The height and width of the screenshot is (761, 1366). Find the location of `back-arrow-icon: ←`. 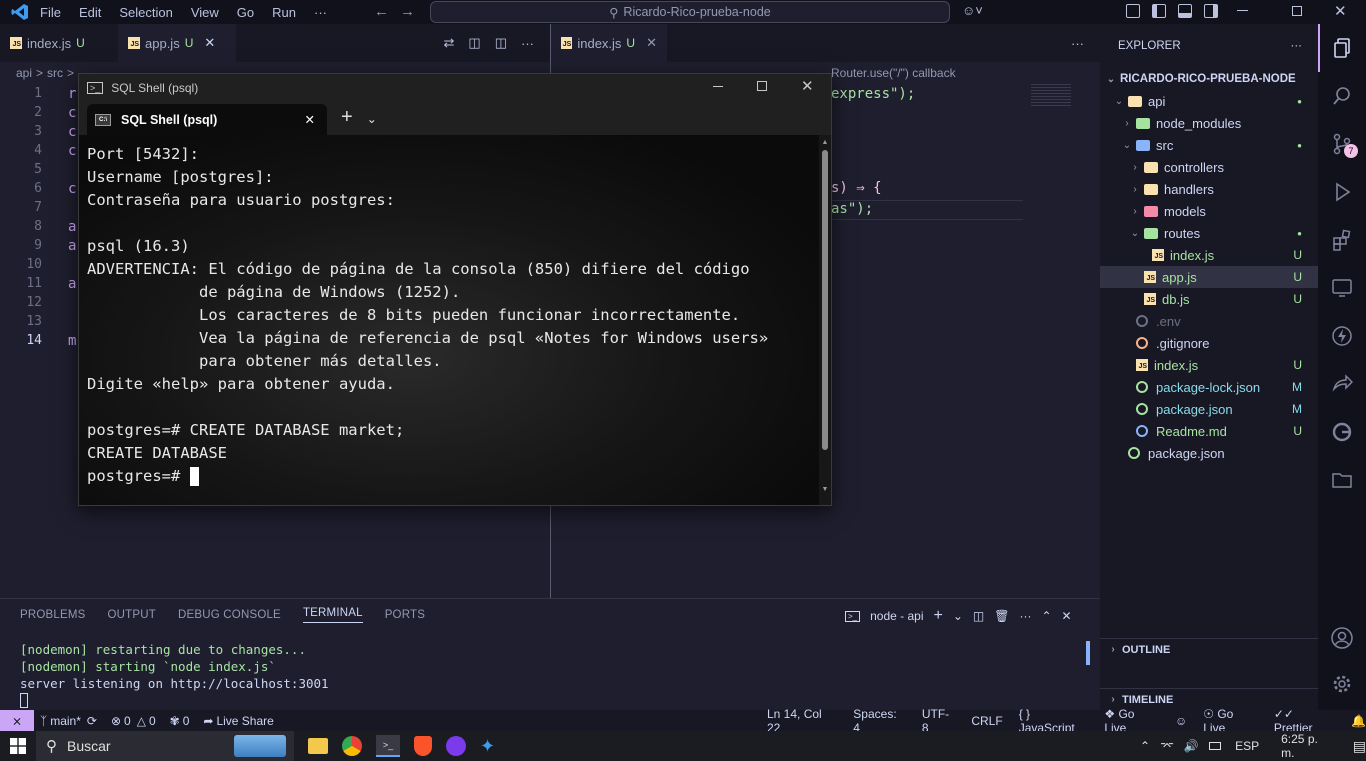

back-arrow-icon: ← is located at coordinates (381, 11).